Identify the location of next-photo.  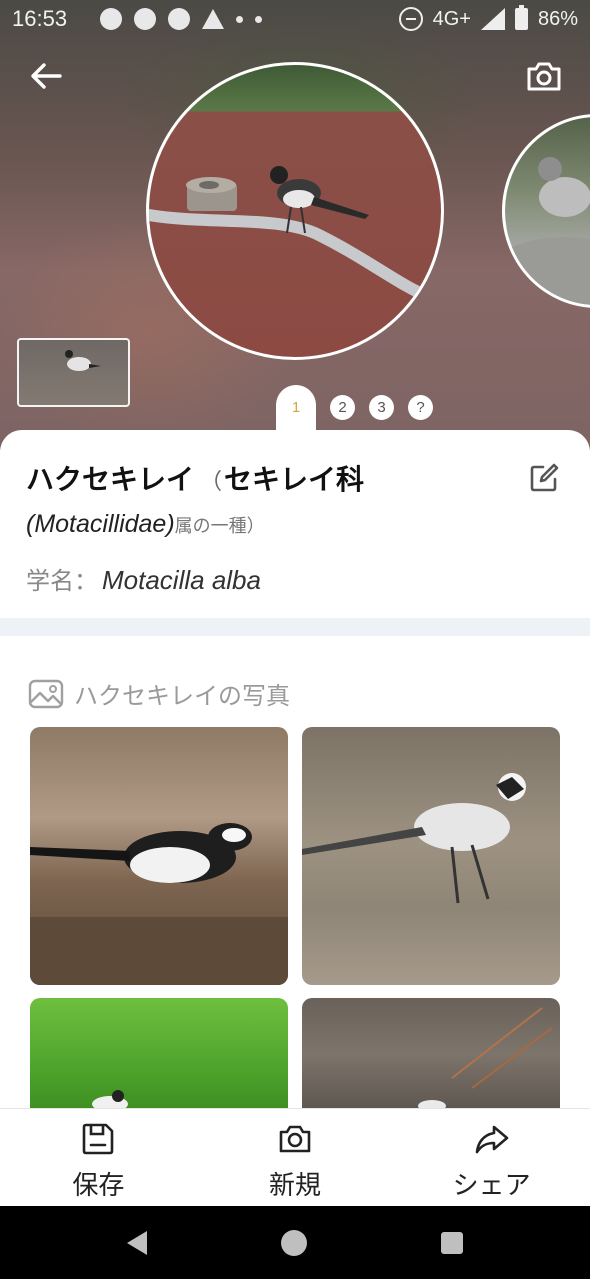
(546, 211).